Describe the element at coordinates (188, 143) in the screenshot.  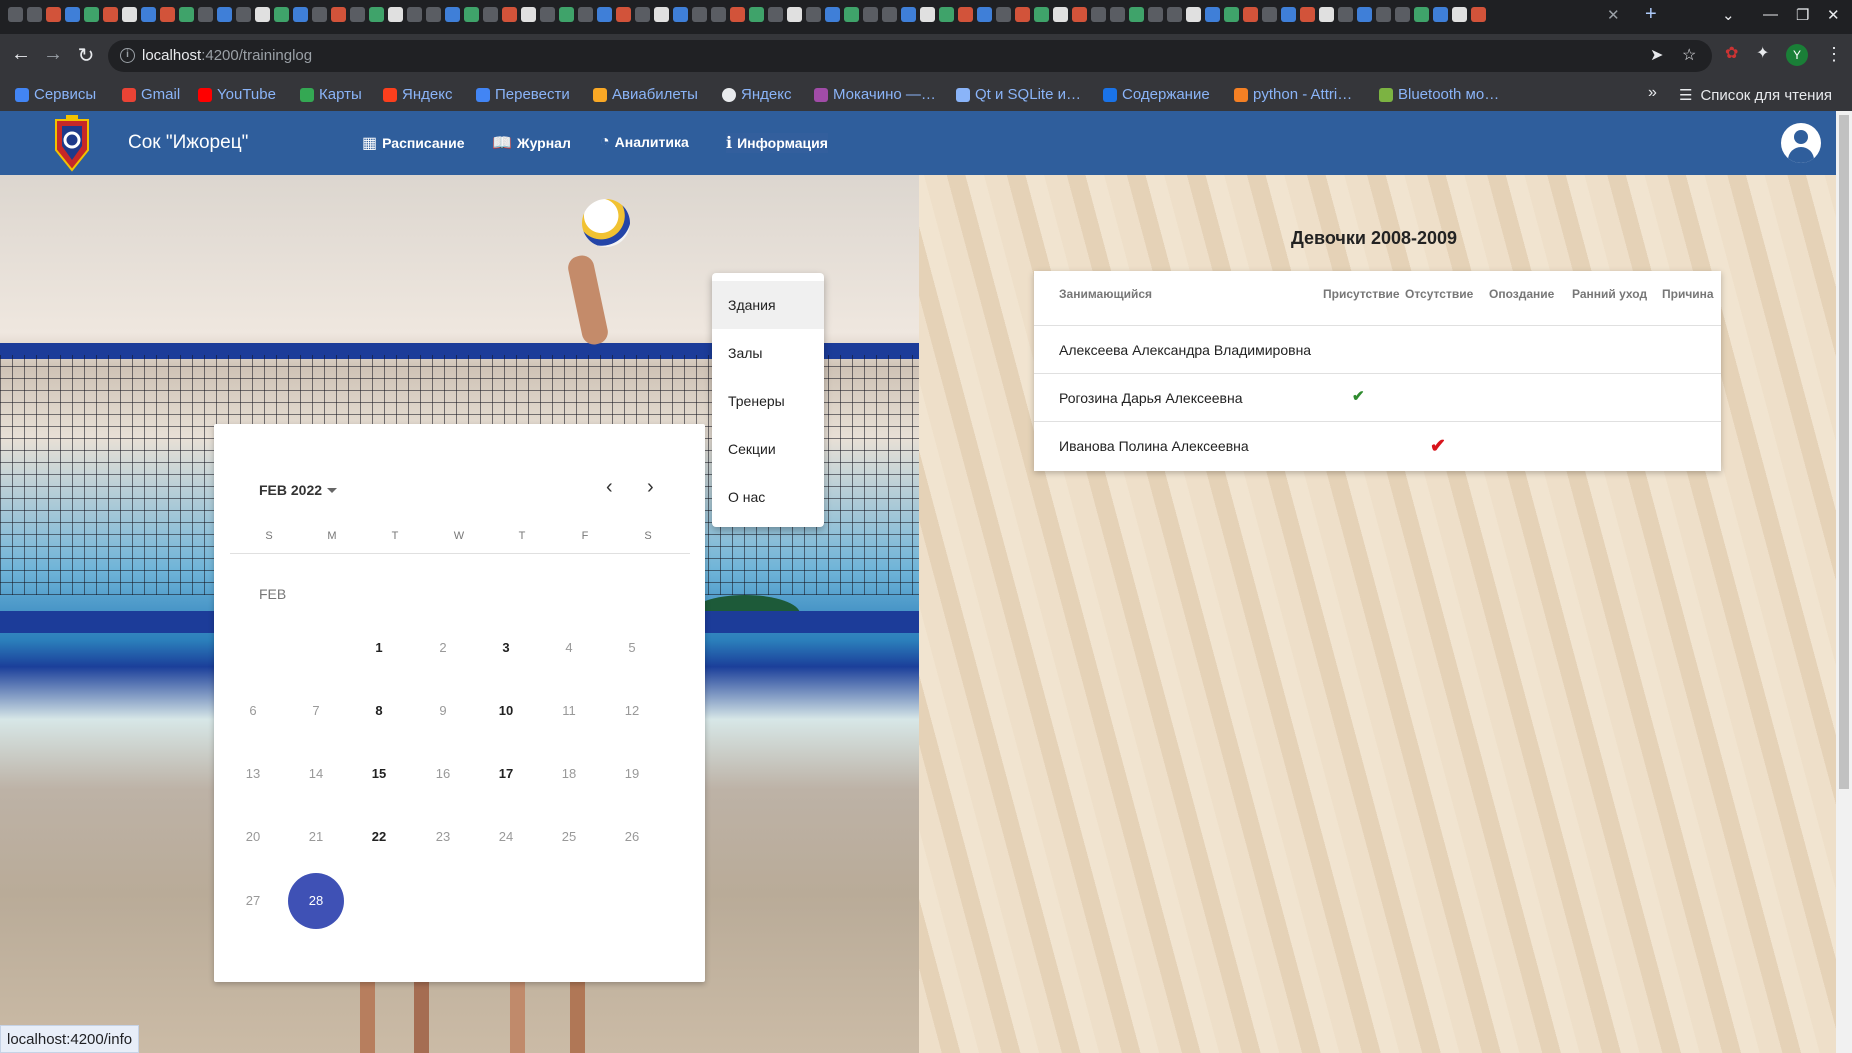
I see `brand-title: Сок "Ижорец"` at that location.